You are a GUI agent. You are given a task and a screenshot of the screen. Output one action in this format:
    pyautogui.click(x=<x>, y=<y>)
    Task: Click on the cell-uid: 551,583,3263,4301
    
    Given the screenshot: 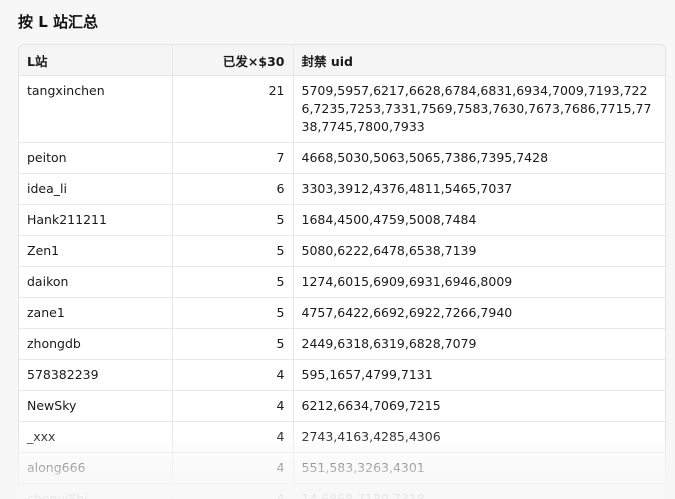 What is the action you would take?
    pyautogui.click(x=479, y=468)
    